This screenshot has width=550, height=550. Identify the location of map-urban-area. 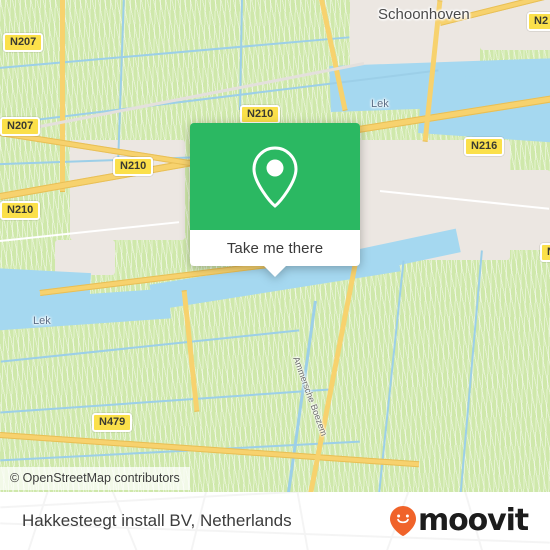
(85, 257).